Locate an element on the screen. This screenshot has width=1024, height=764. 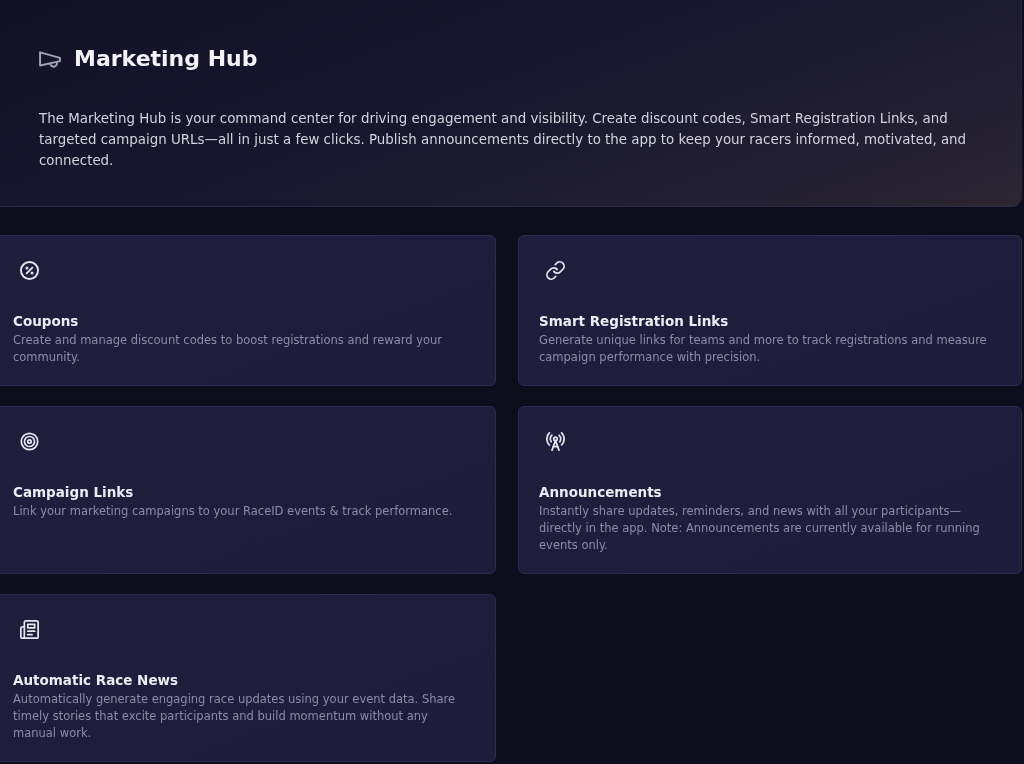
card-title: Campaign Links is located at coordinates (73, 492).